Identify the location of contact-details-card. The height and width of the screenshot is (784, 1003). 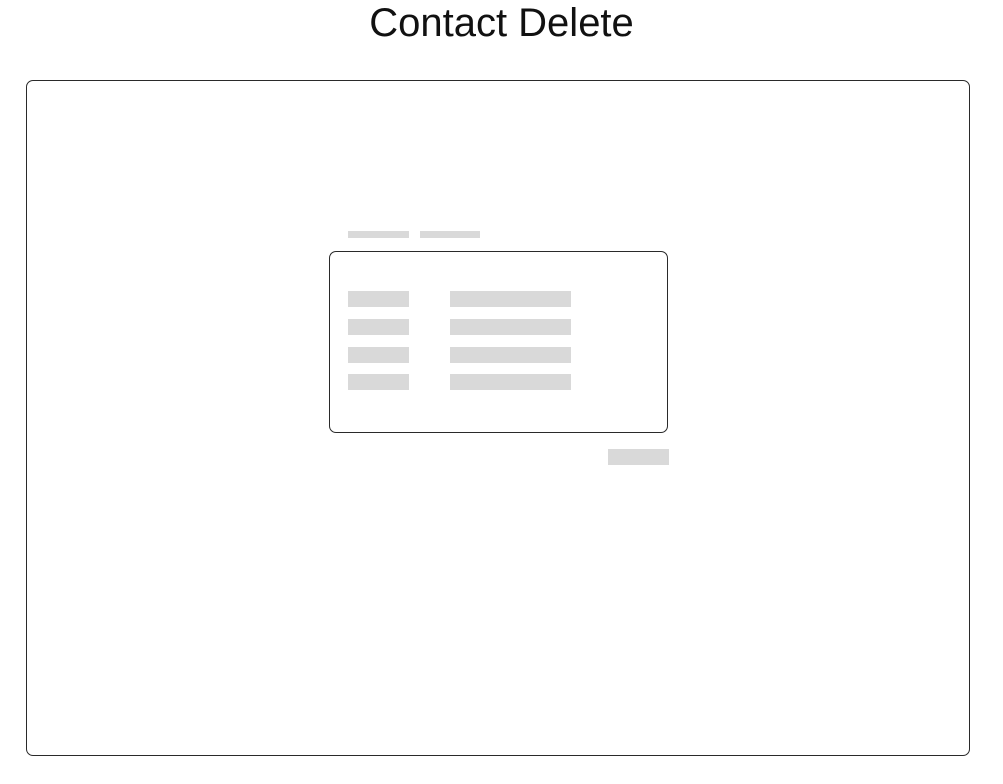
(498, 342).